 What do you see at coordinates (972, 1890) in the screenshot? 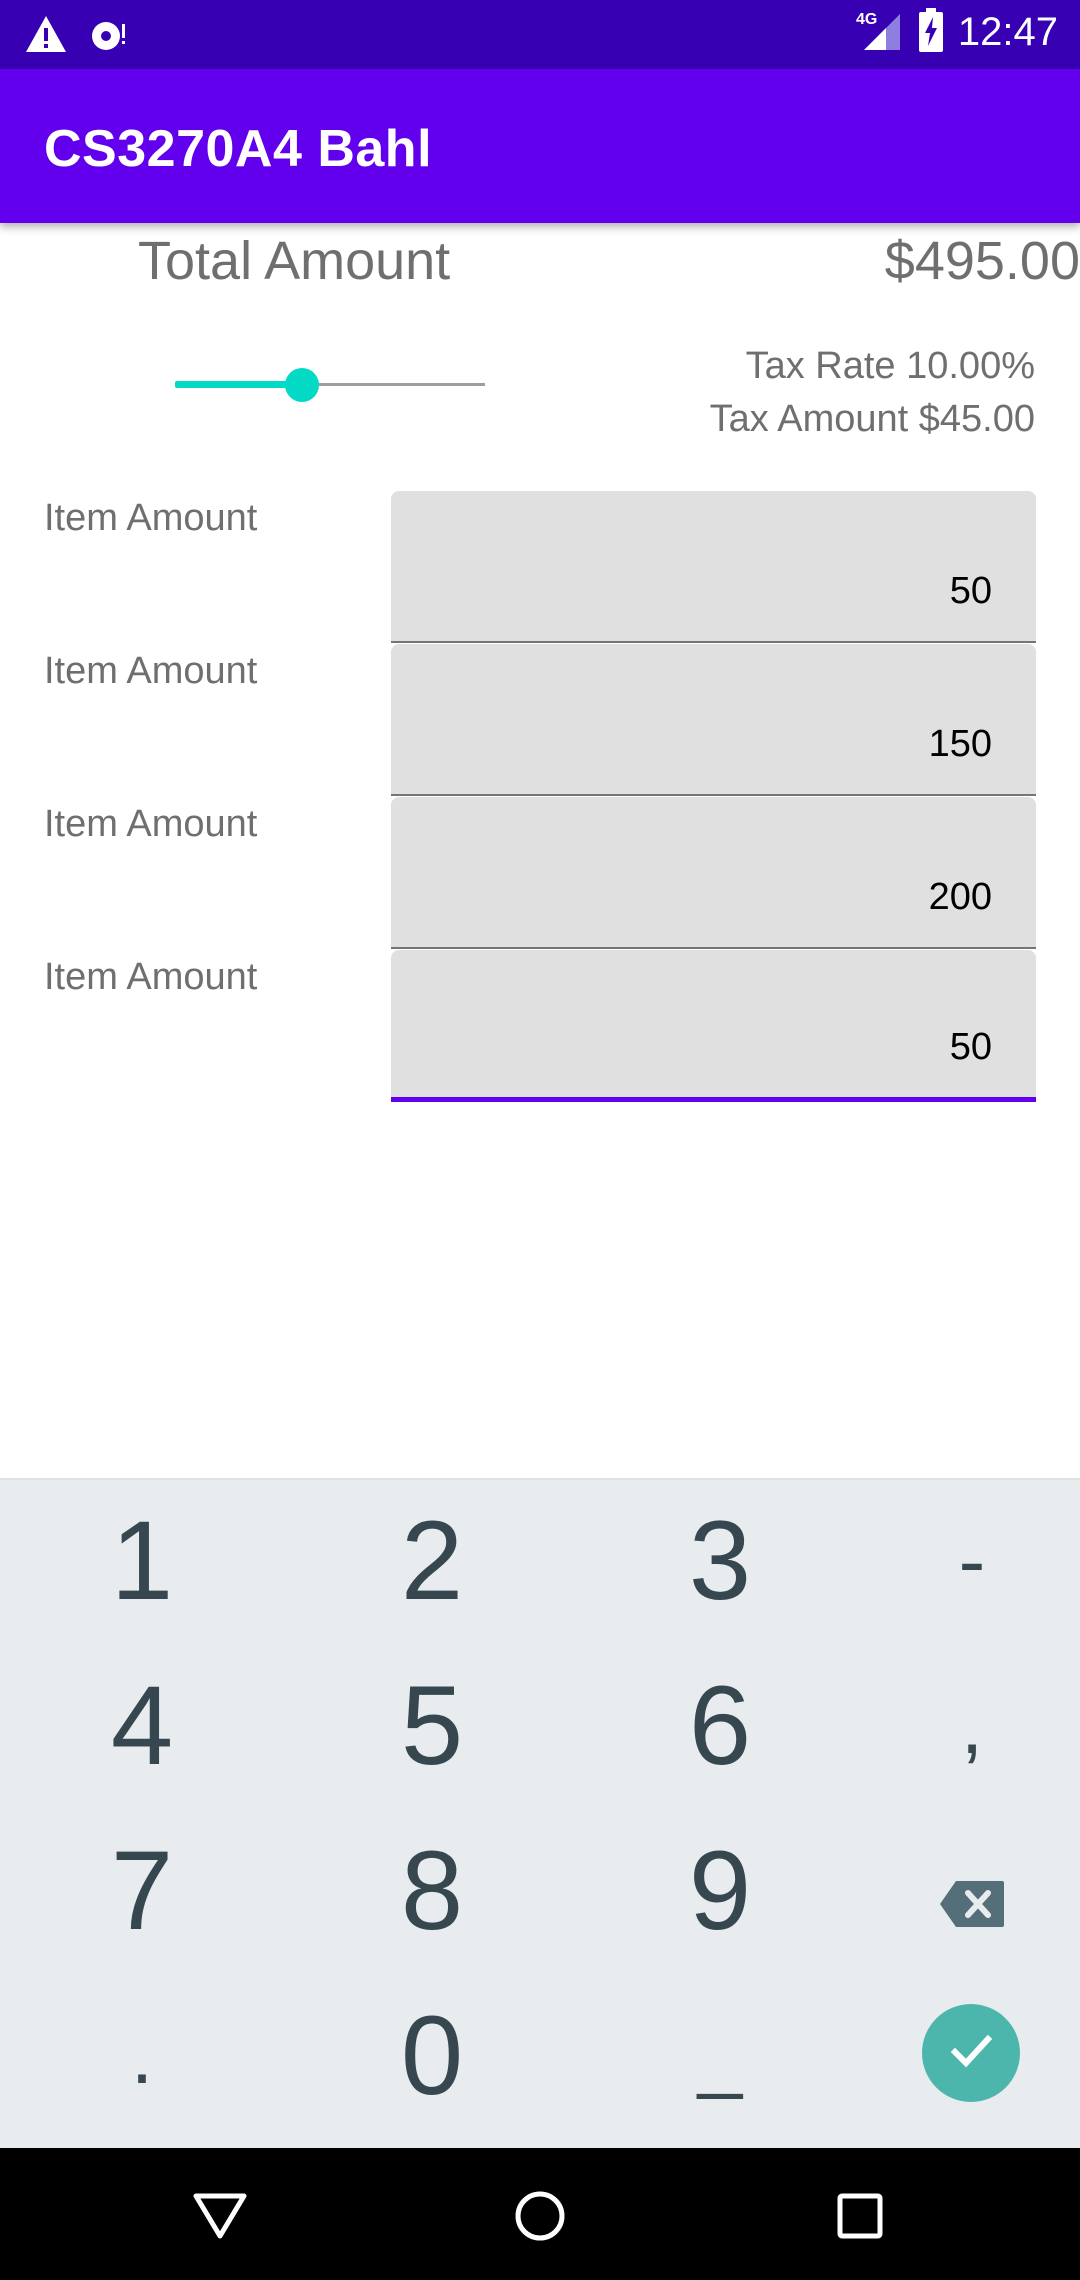
I see `backspace-icon` at bounding box center [972, 1890].